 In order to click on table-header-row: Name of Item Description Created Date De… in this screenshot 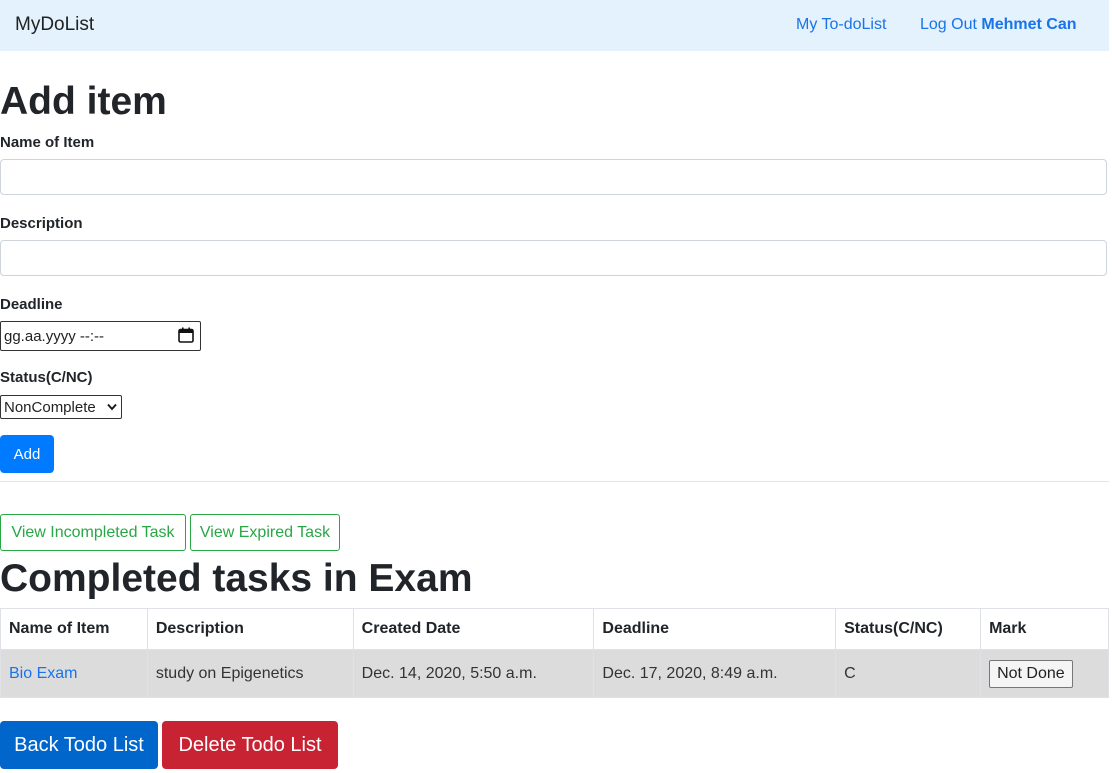, I will do `click(554, 629)`.